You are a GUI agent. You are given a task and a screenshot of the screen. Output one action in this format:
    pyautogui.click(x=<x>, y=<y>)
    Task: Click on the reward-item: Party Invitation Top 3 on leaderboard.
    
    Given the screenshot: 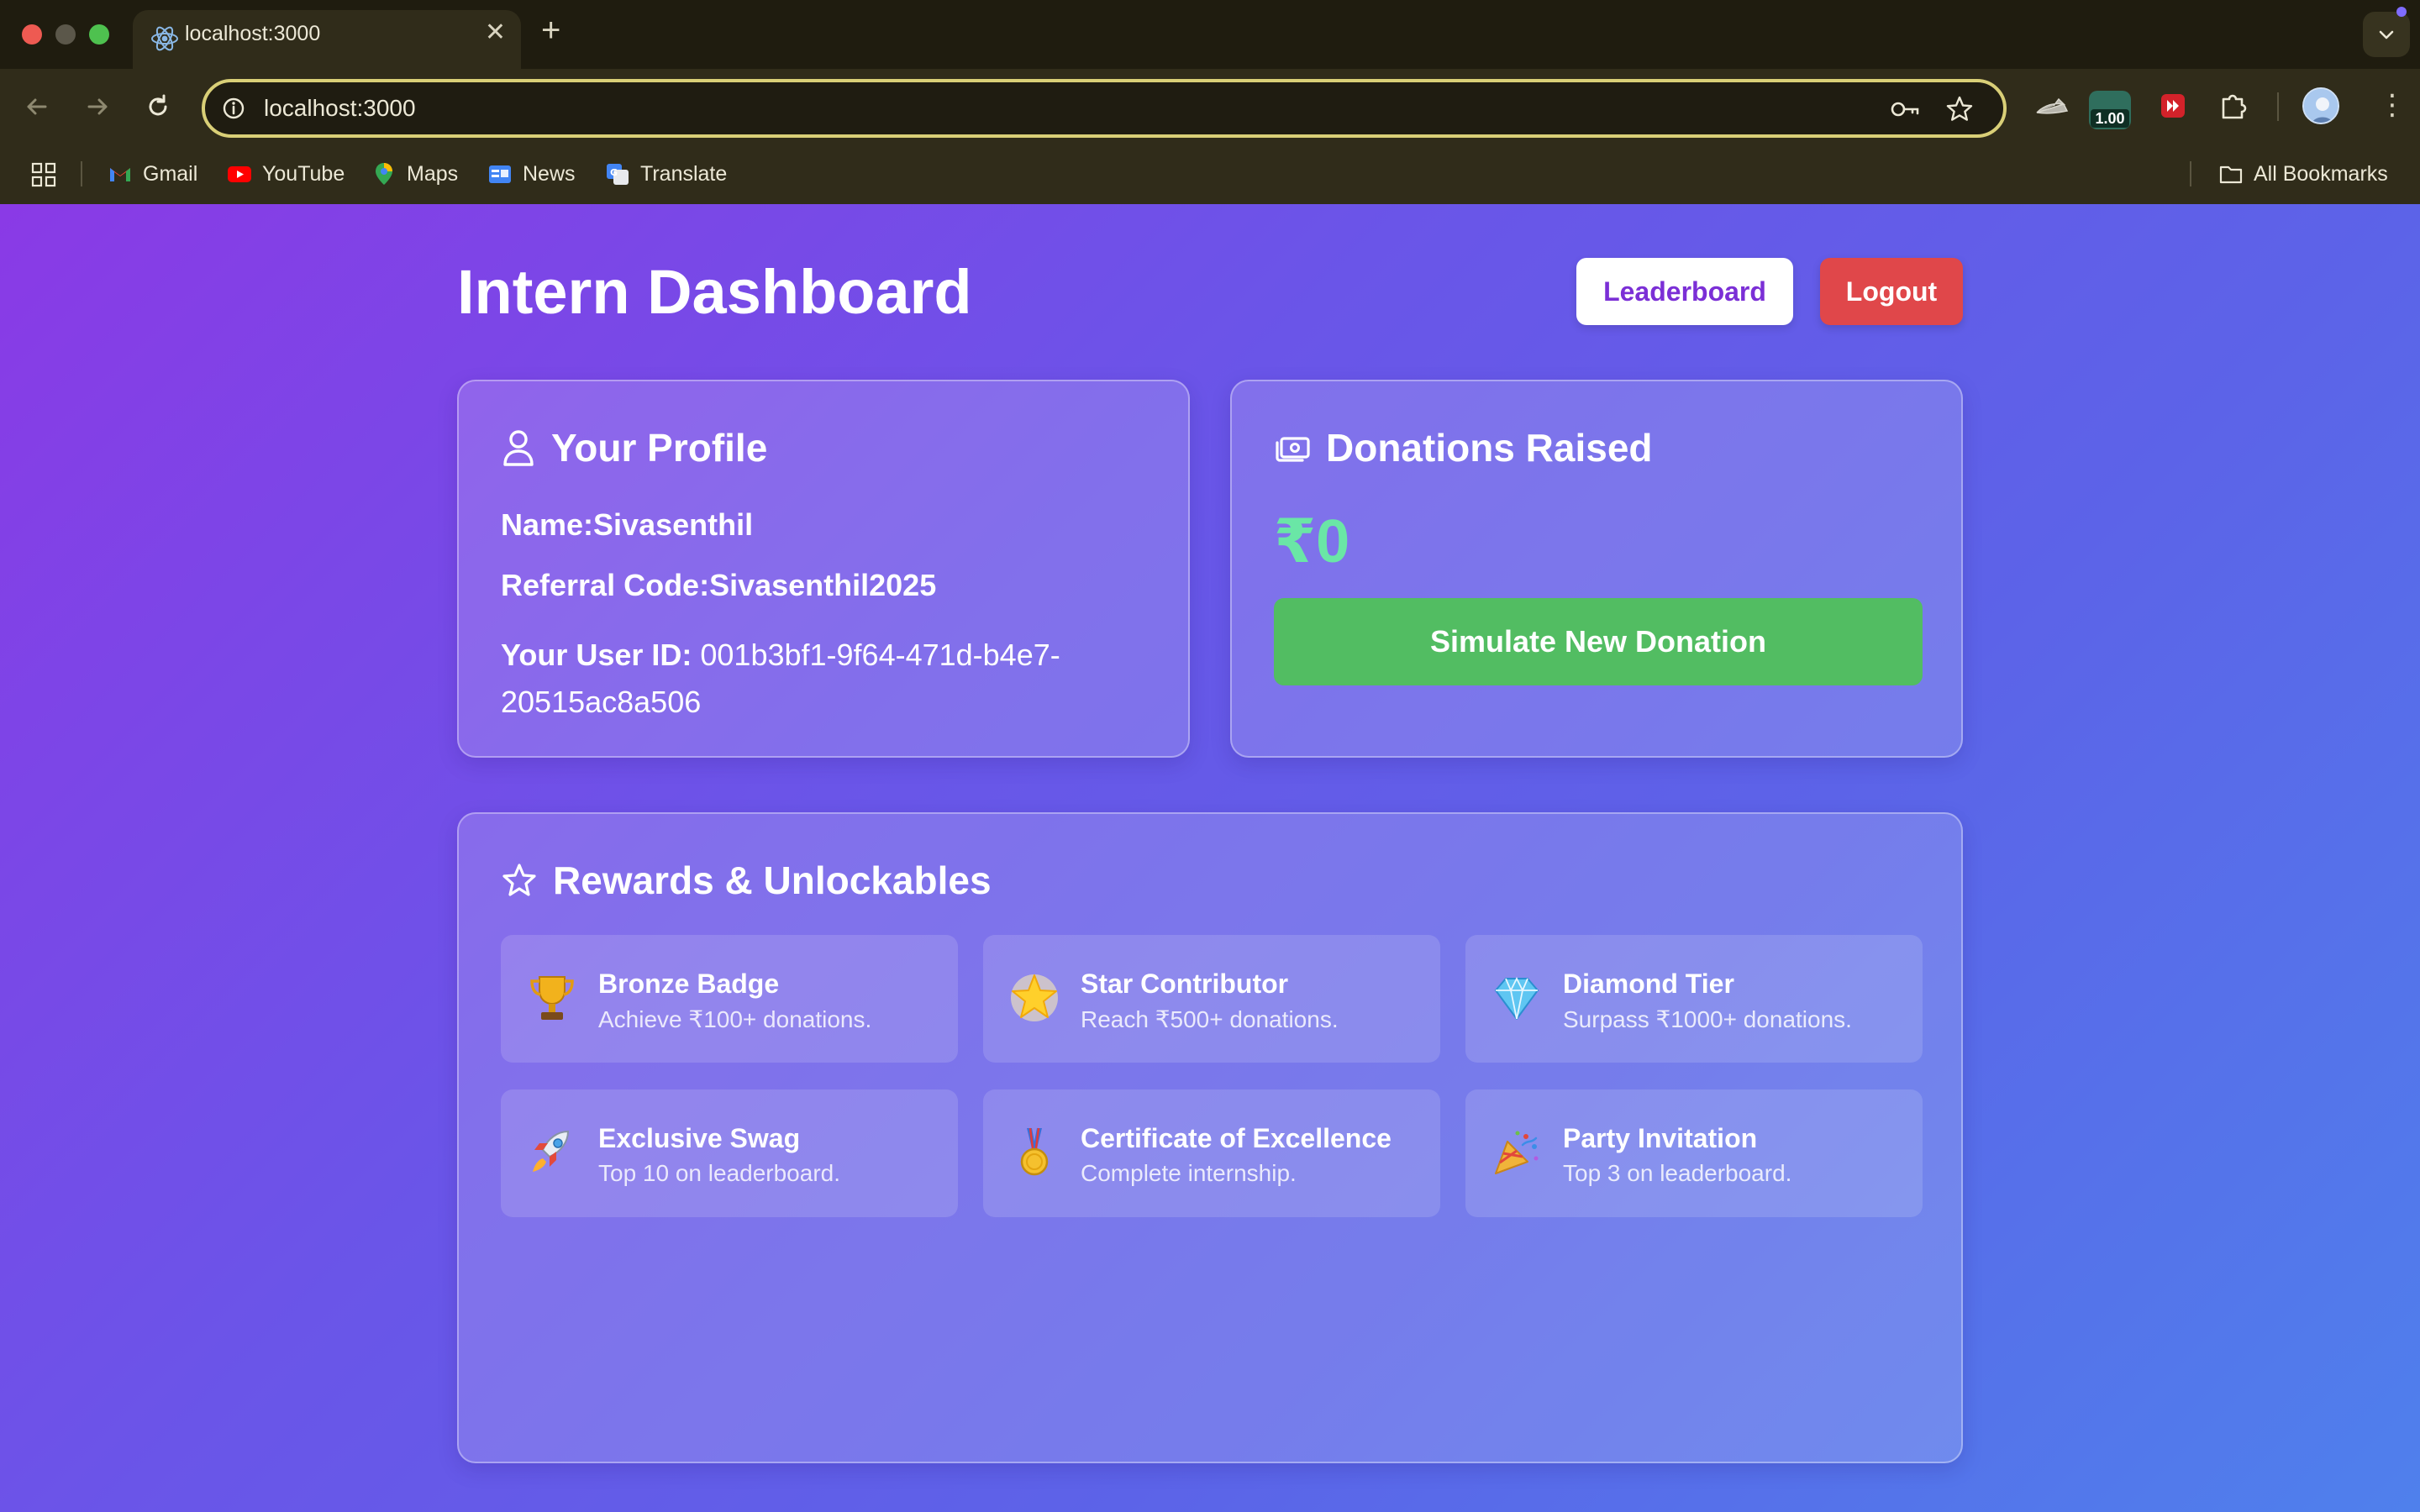 What is the action you would take?
    pyautogui.click(x=1694, y=1153)
    